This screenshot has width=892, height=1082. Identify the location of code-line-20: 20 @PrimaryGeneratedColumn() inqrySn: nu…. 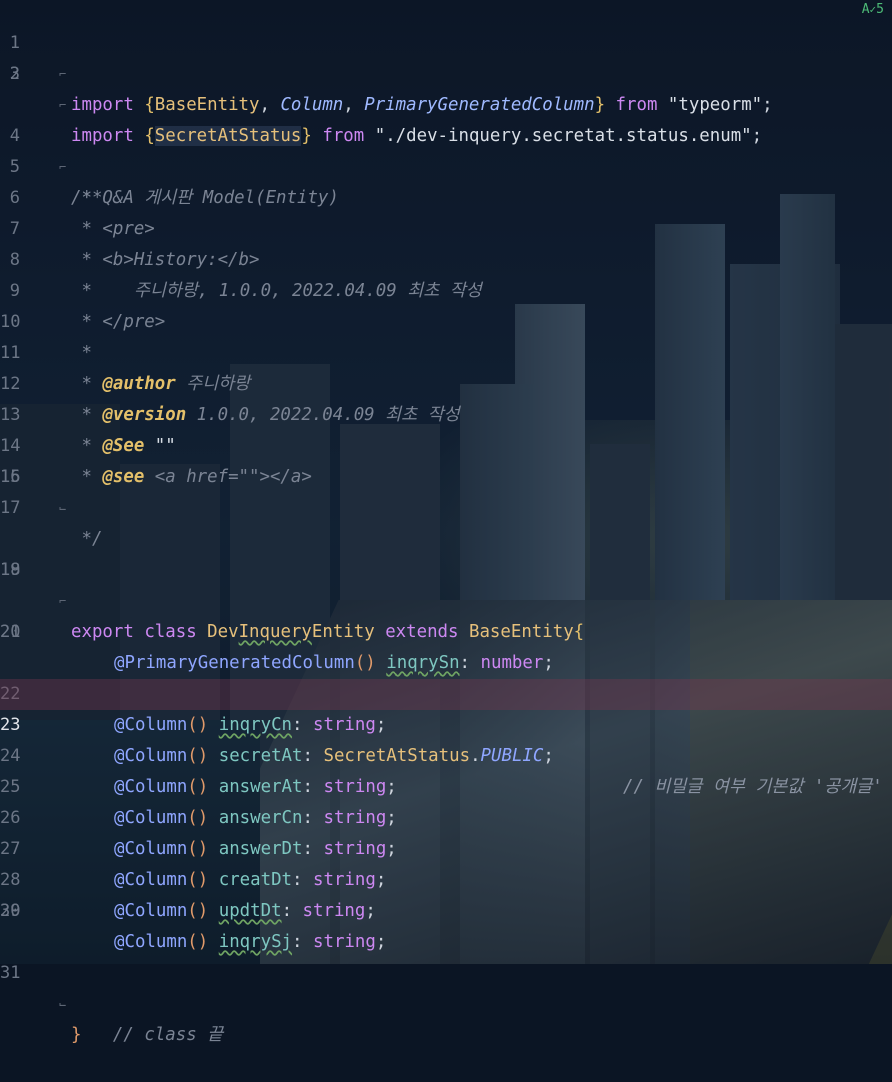
(446, 629).